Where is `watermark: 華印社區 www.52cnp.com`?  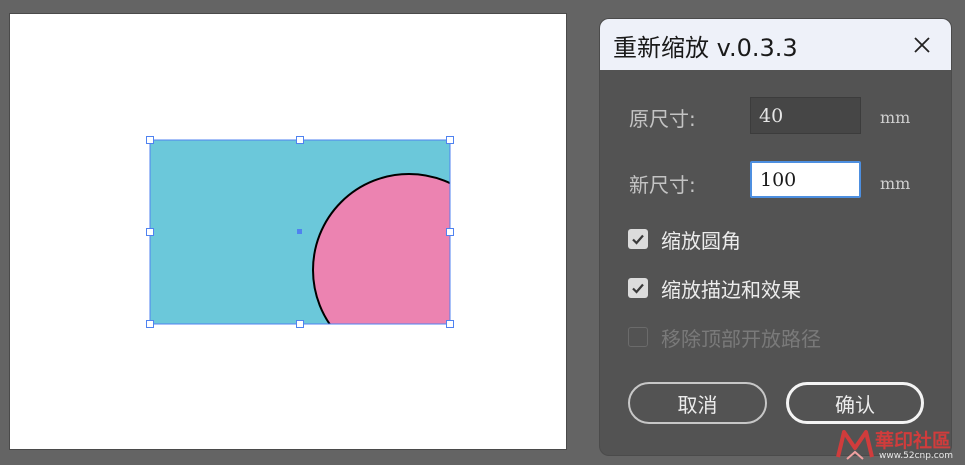 watermark: 華印社區 www.52cnp.com is located at coordinates (899, 445).